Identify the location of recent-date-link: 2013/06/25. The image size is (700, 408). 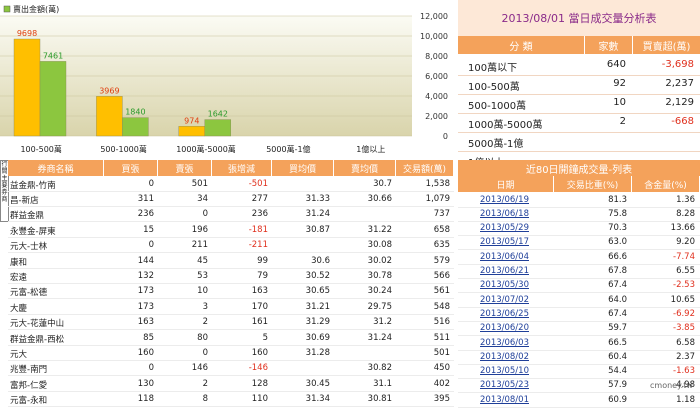
(504, 314).